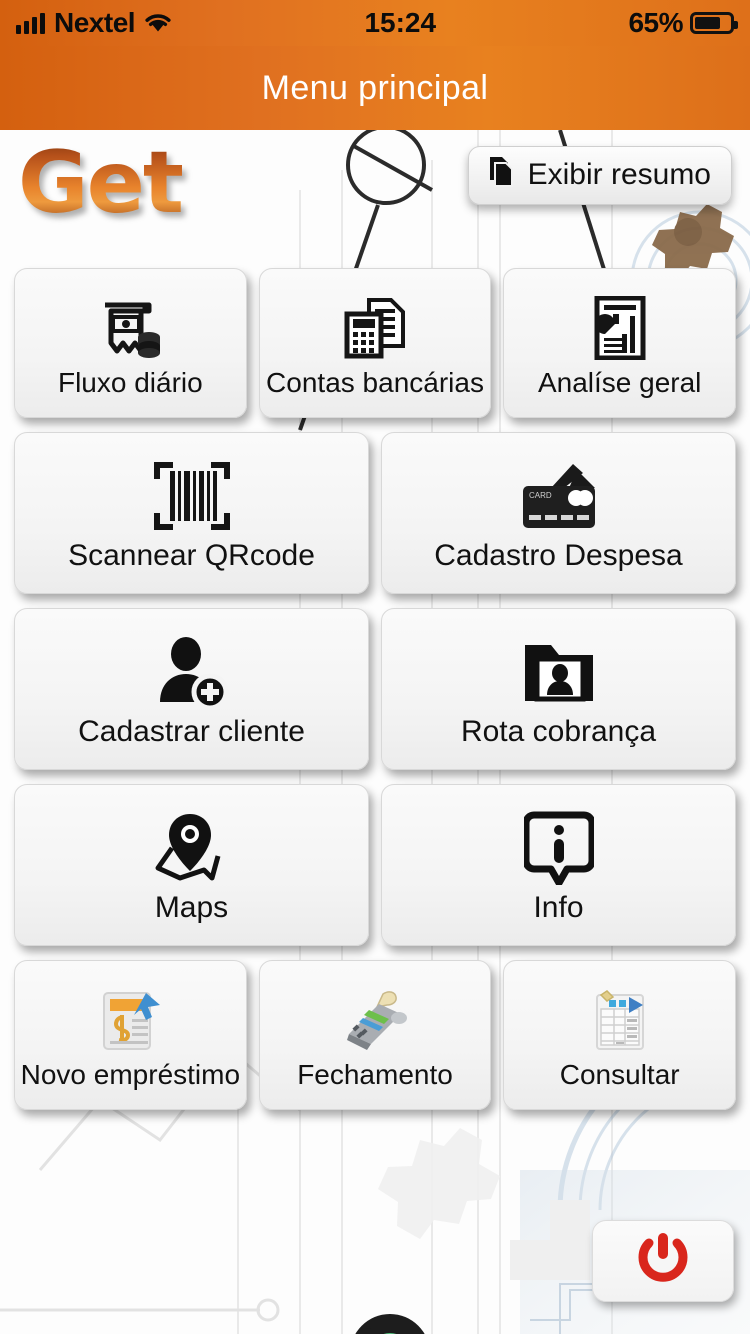 The height and width of the screenshot is (1334, 750). What do you see at coordinates (375, 1074) in the screenshot?
I see `menu-tile-label: Fechamento` at bounding box center [375, 1074].